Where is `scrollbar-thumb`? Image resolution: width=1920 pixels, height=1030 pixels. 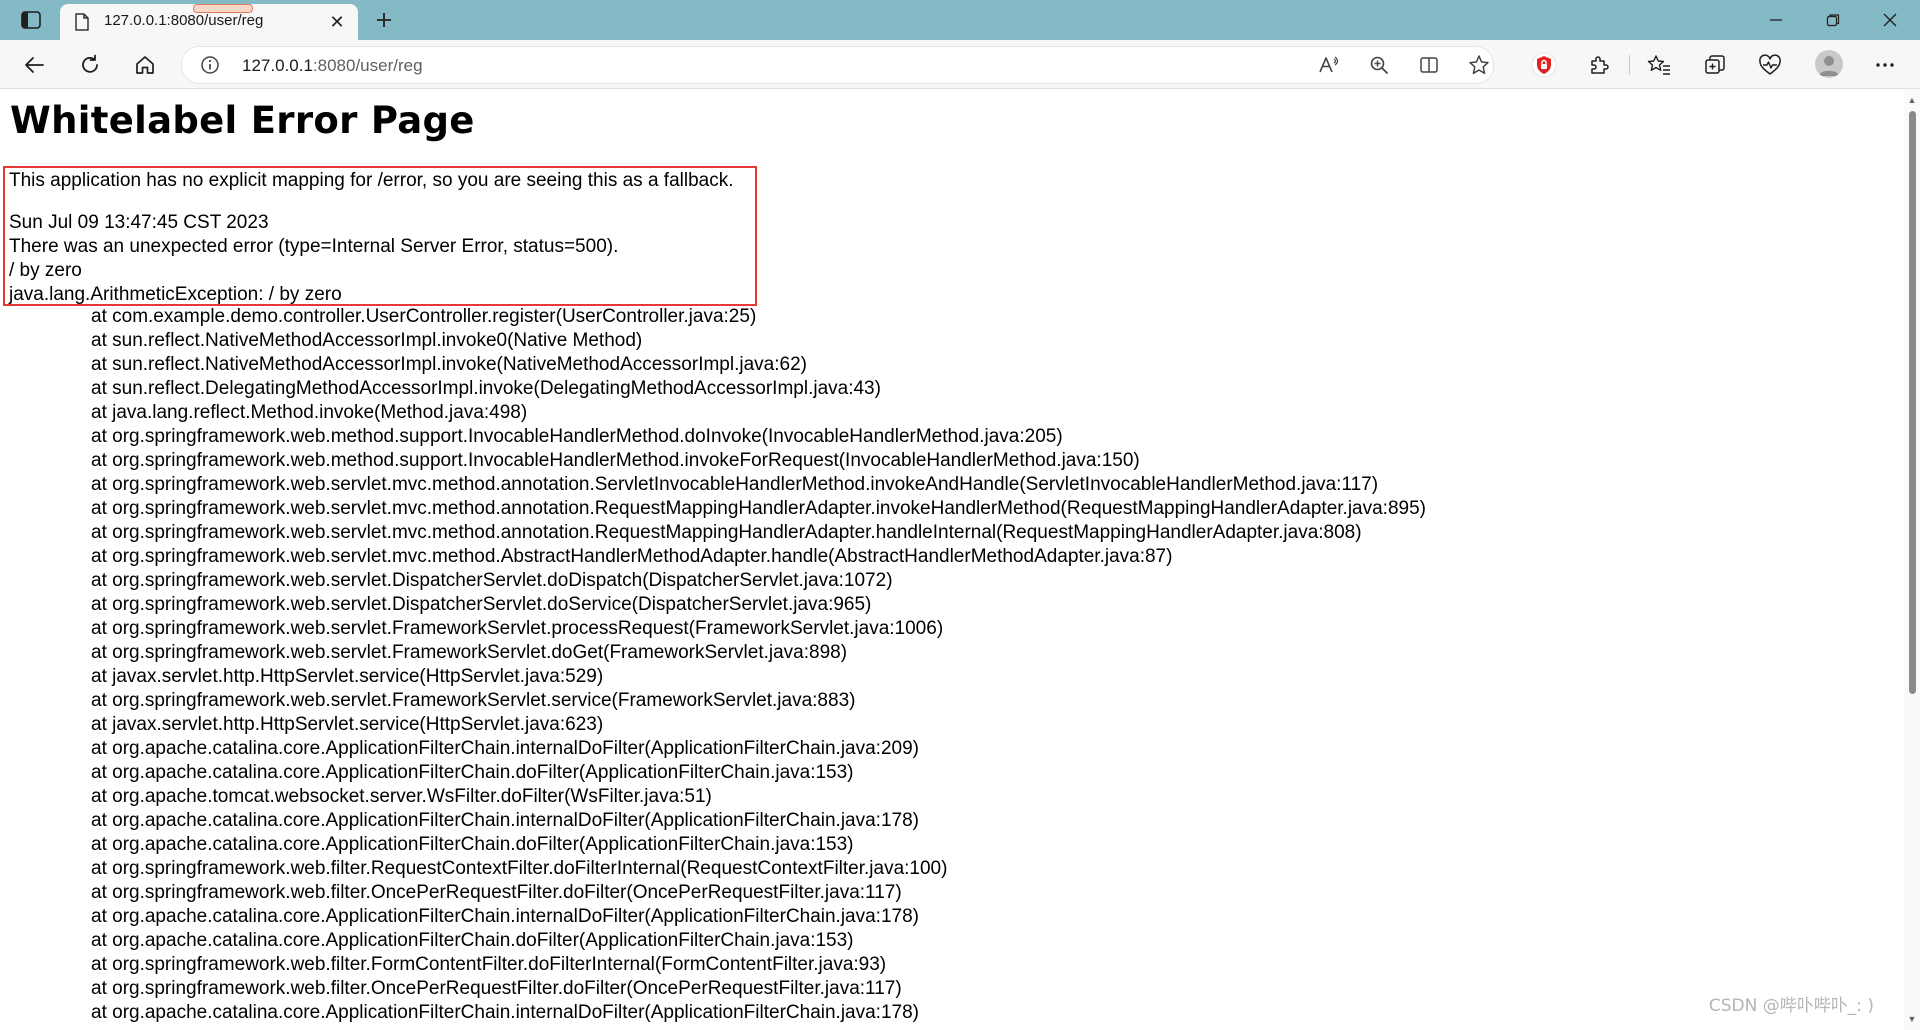
scrollbar-thumb is located at coordinates (1912, 402).